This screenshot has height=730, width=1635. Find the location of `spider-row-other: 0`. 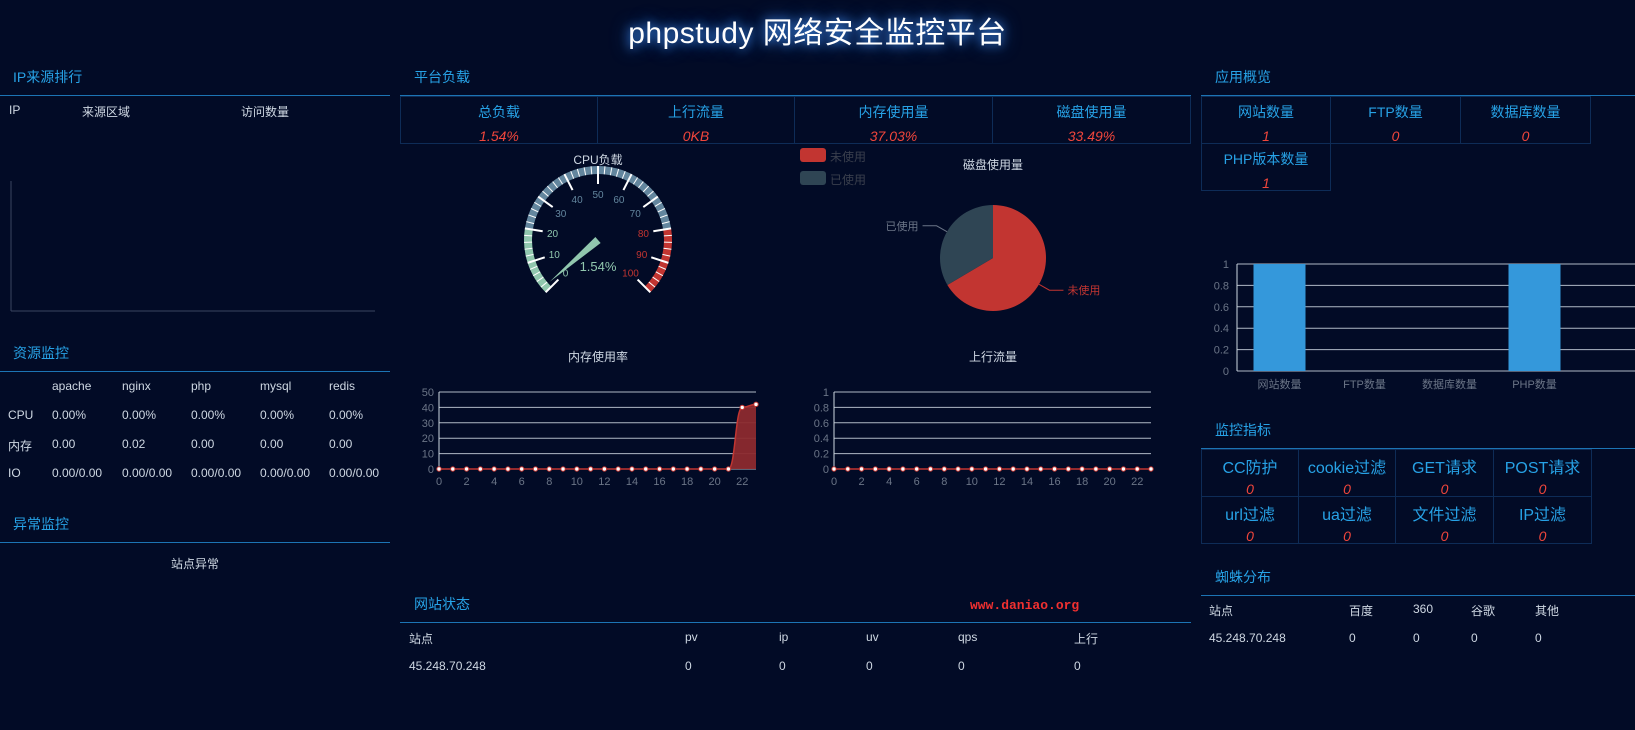

spider-row-other: 0 is located at coordinates (1538, 638).